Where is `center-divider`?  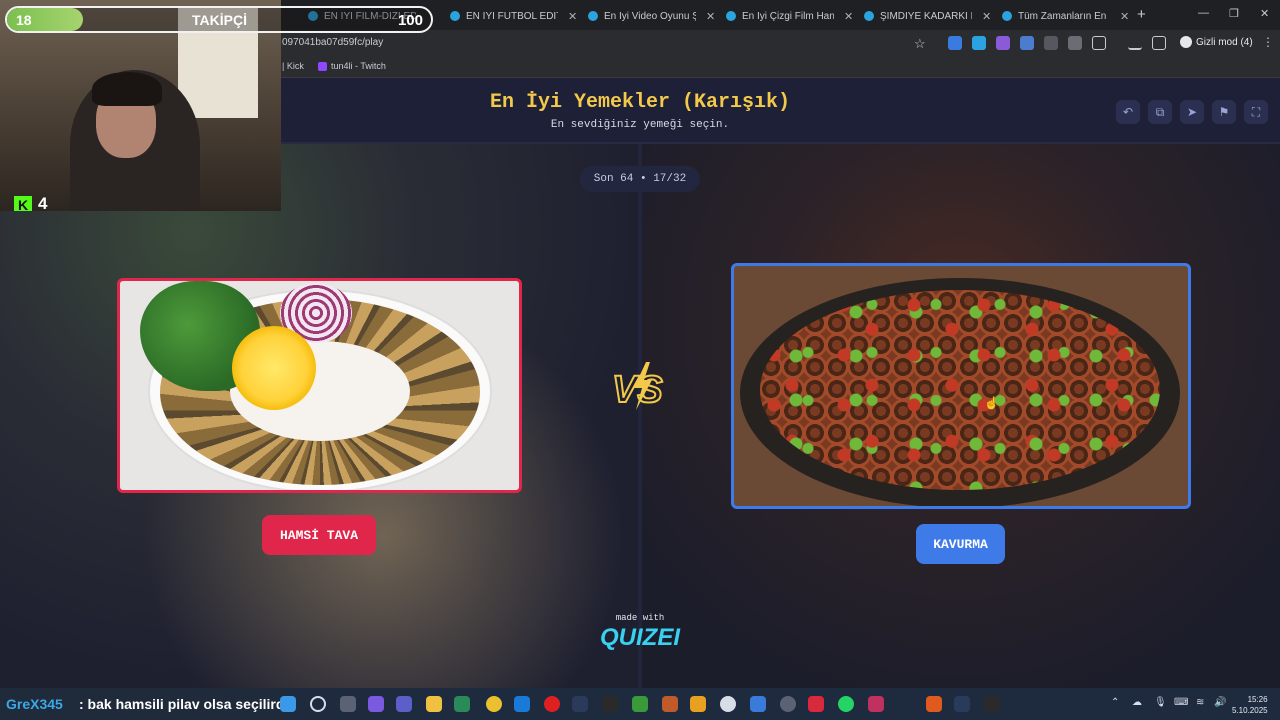
center-divider is located at coordinates (640, 416).